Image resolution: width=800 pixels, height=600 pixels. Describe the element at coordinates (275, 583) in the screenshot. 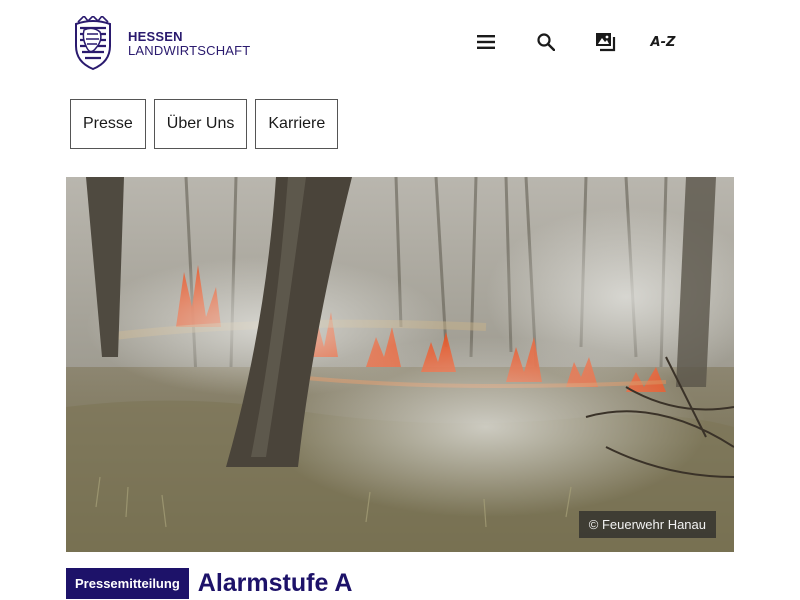

I see `article-title: Alarmstufe A` at that location.